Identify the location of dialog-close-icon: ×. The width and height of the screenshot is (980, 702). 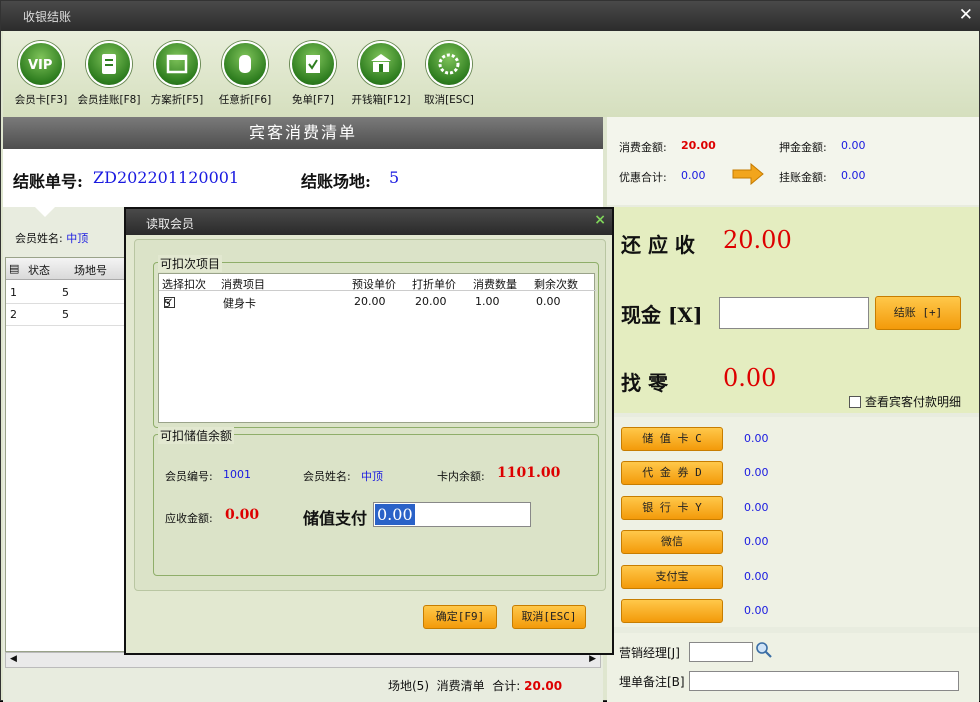
(600, 220).